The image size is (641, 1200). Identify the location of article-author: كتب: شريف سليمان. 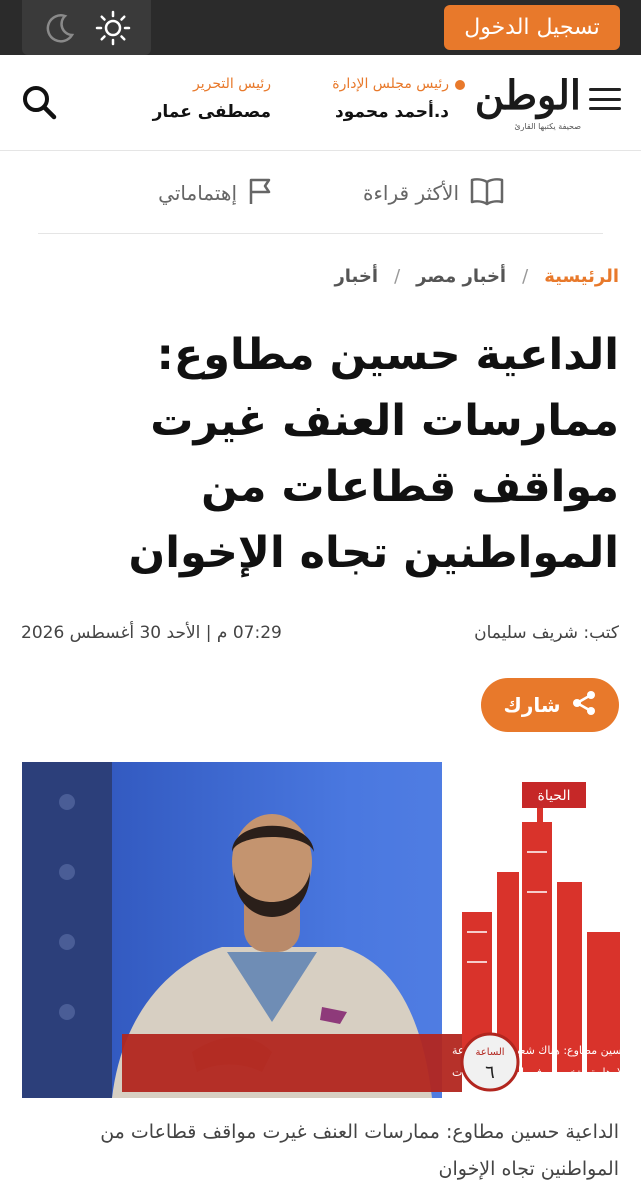
(546, 633).